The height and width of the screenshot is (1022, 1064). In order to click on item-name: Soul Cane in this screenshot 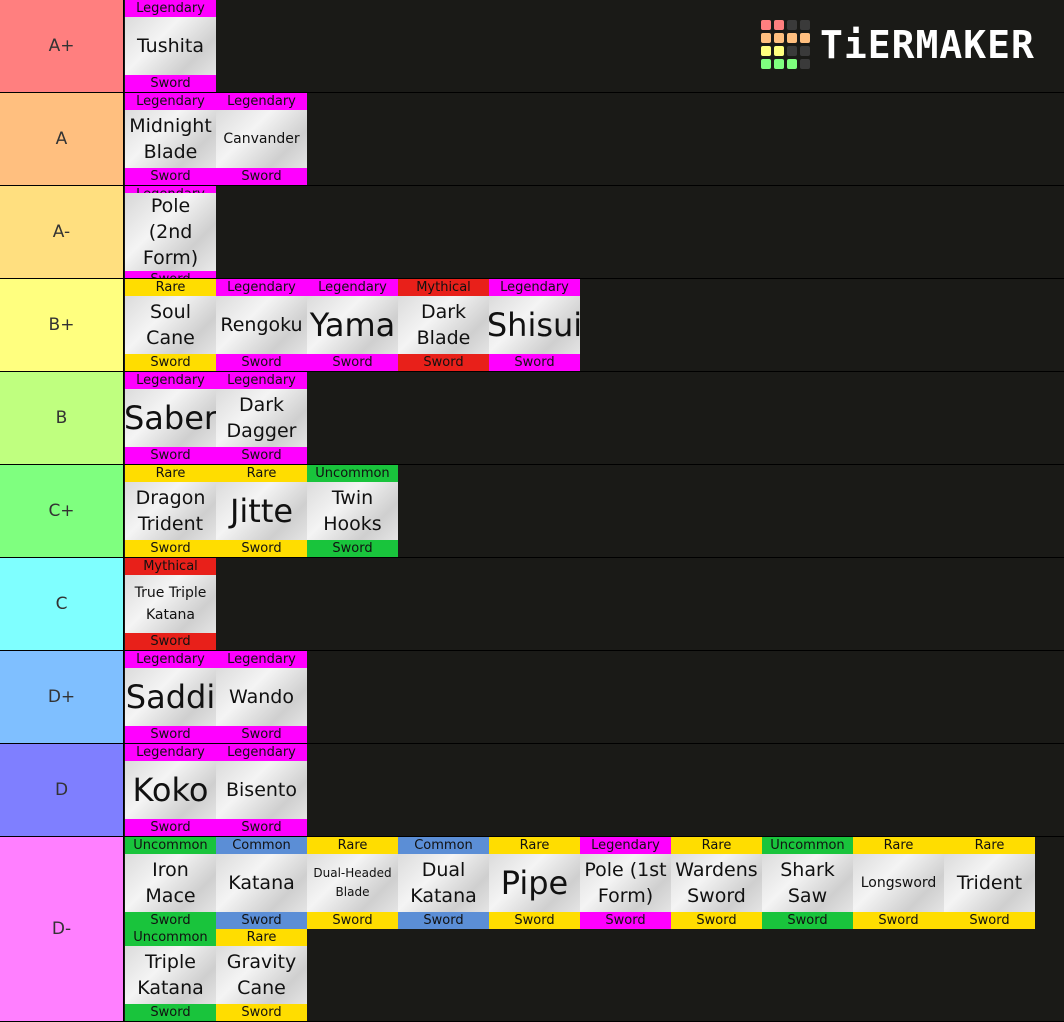, I will do `click(170, 325)`.